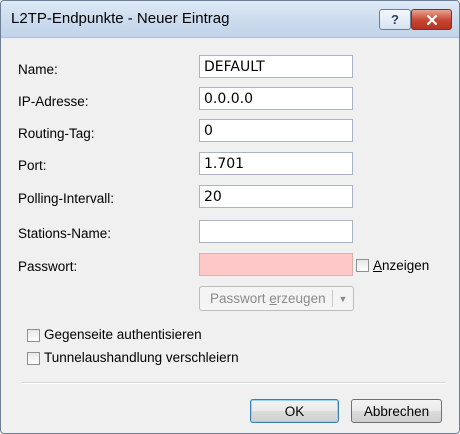 The height and width of the screenshot is (434, 460). Describe the element at coordinates (276, 163) in the screenshot. I see `port-field` at that location.